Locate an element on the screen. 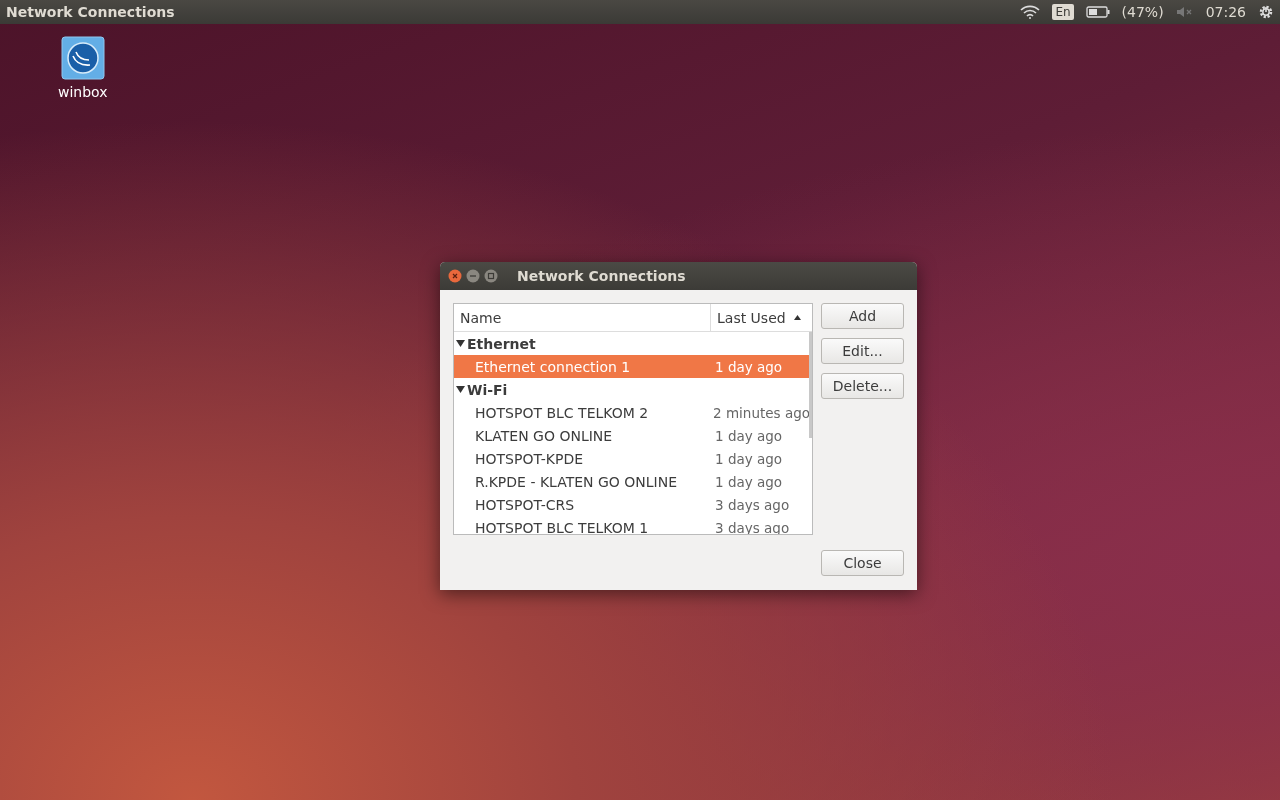 The height and width of the screenshot is (800, 1280). connection-row: KLATEN GO ONLINE 1 day ago is located at coordinates (632, 435).